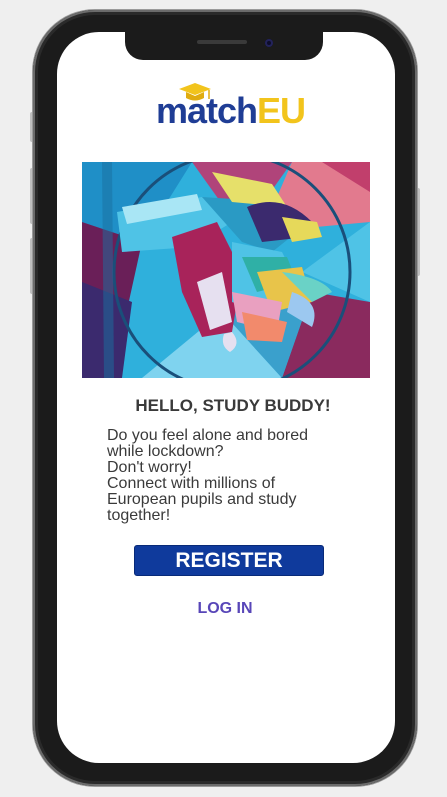 The image size is (447, 797). What do you see at coordinates (139, 515) in the screenshot?
I see `welcome-line-6: together!` at bounding box center [139, 515].